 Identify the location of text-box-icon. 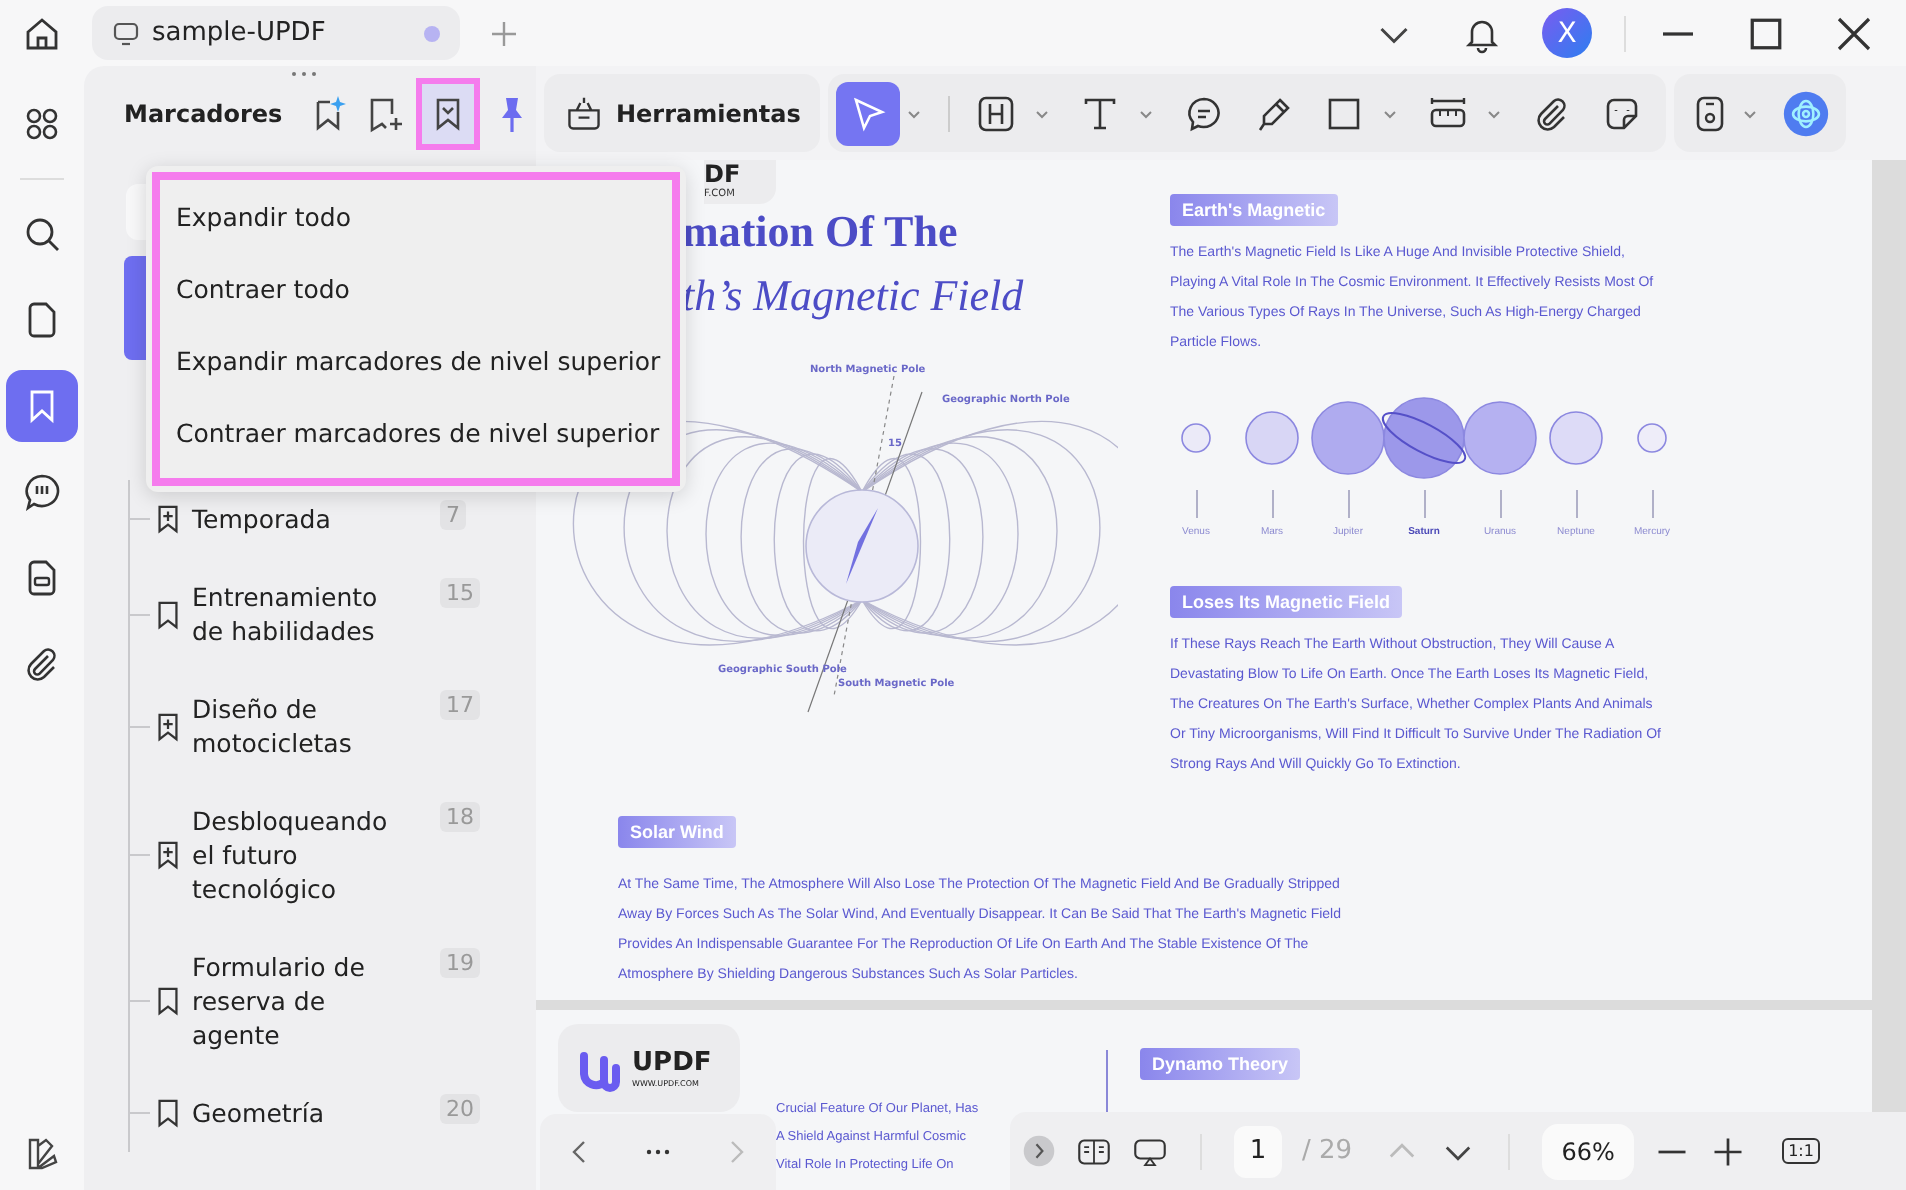
(996, 113).